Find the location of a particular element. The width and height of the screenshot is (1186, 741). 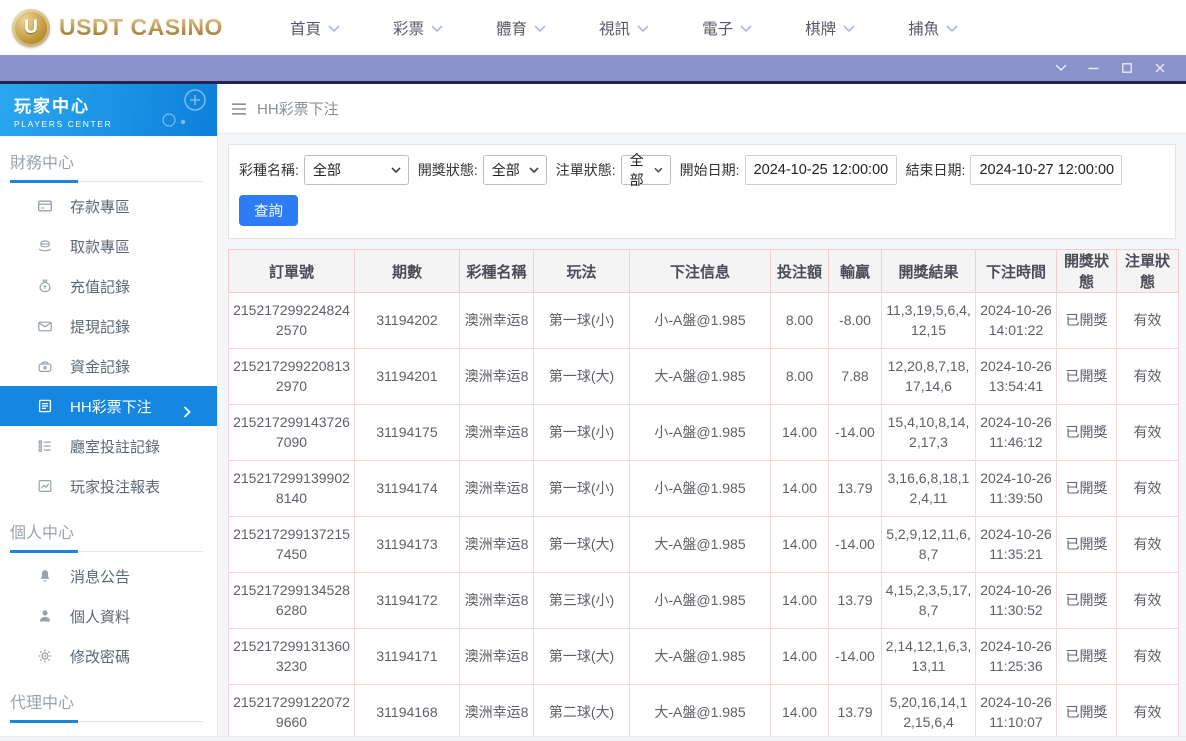

sidebar-item-deposit-zone: 存款專區 is located at coordinates (108, 206).